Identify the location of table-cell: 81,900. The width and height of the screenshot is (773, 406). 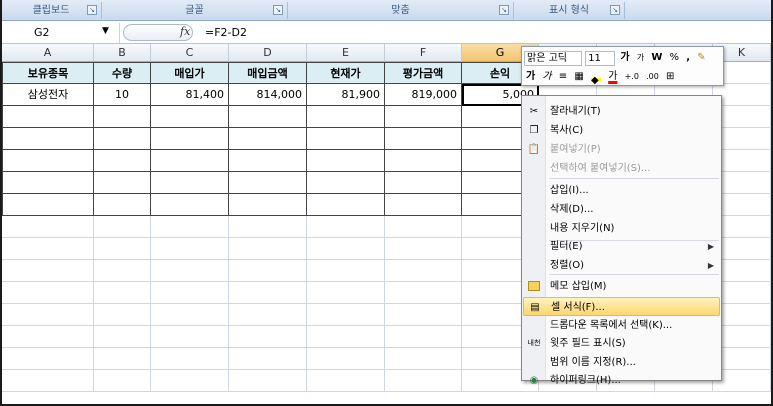
(346, 95).